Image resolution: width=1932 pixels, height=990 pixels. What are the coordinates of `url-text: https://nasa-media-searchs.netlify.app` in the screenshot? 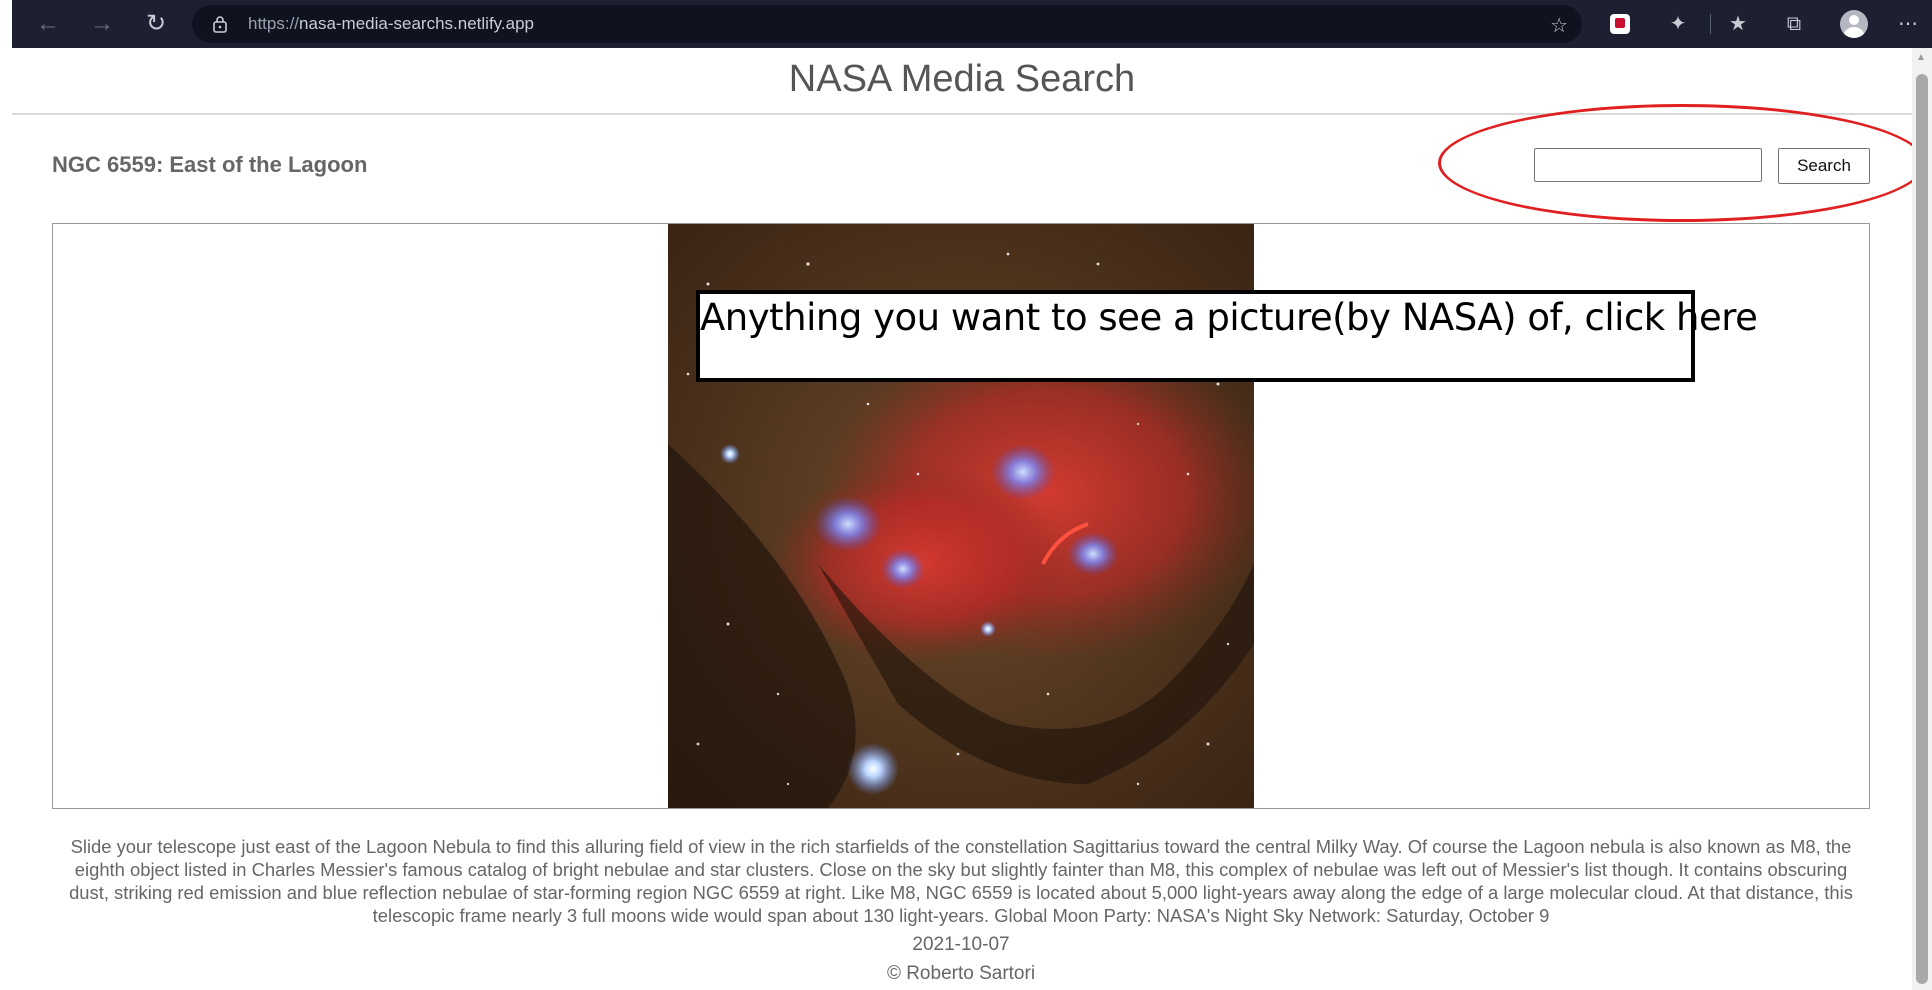 It's located at (391, 23).